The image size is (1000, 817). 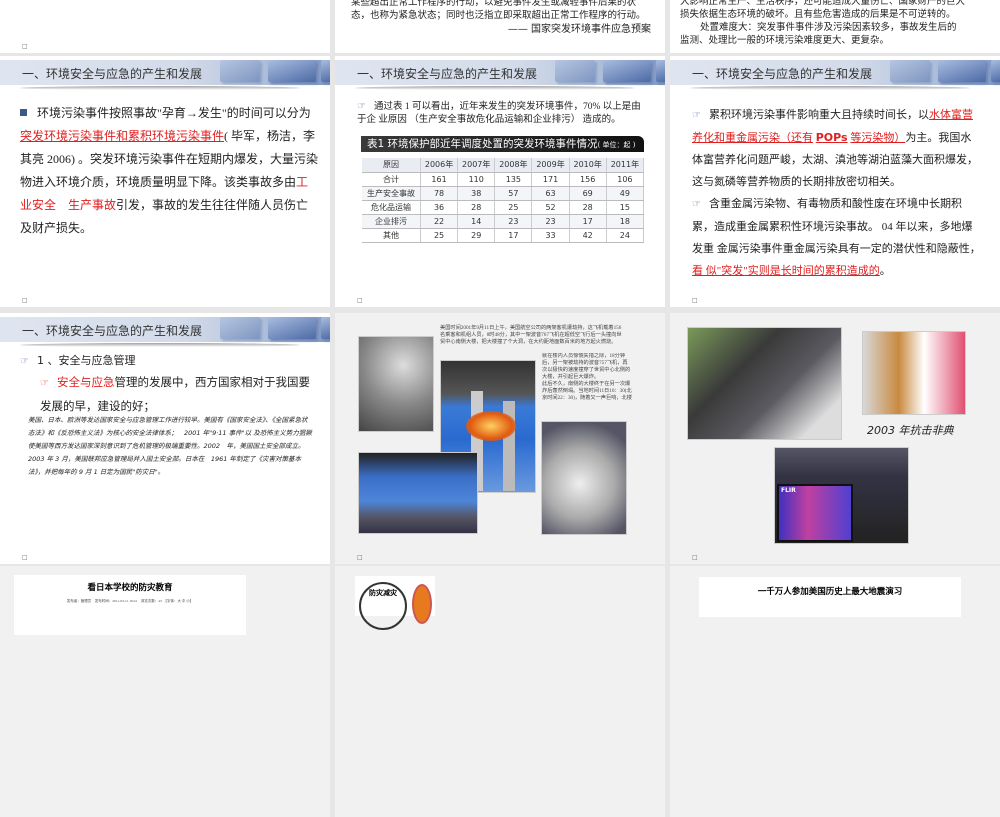 I want to click on body-text: 大影响正常生产、生活秩序，还可能造成大量伤亡、国家财产的巨大, so click(x=823, y=3).